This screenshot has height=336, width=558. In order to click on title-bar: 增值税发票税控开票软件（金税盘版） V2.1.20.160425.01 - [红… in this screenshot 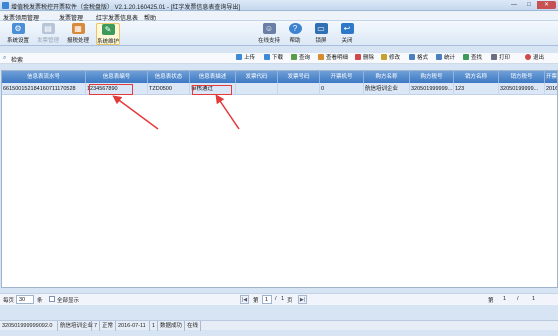, I will do `click(279, 5)`.